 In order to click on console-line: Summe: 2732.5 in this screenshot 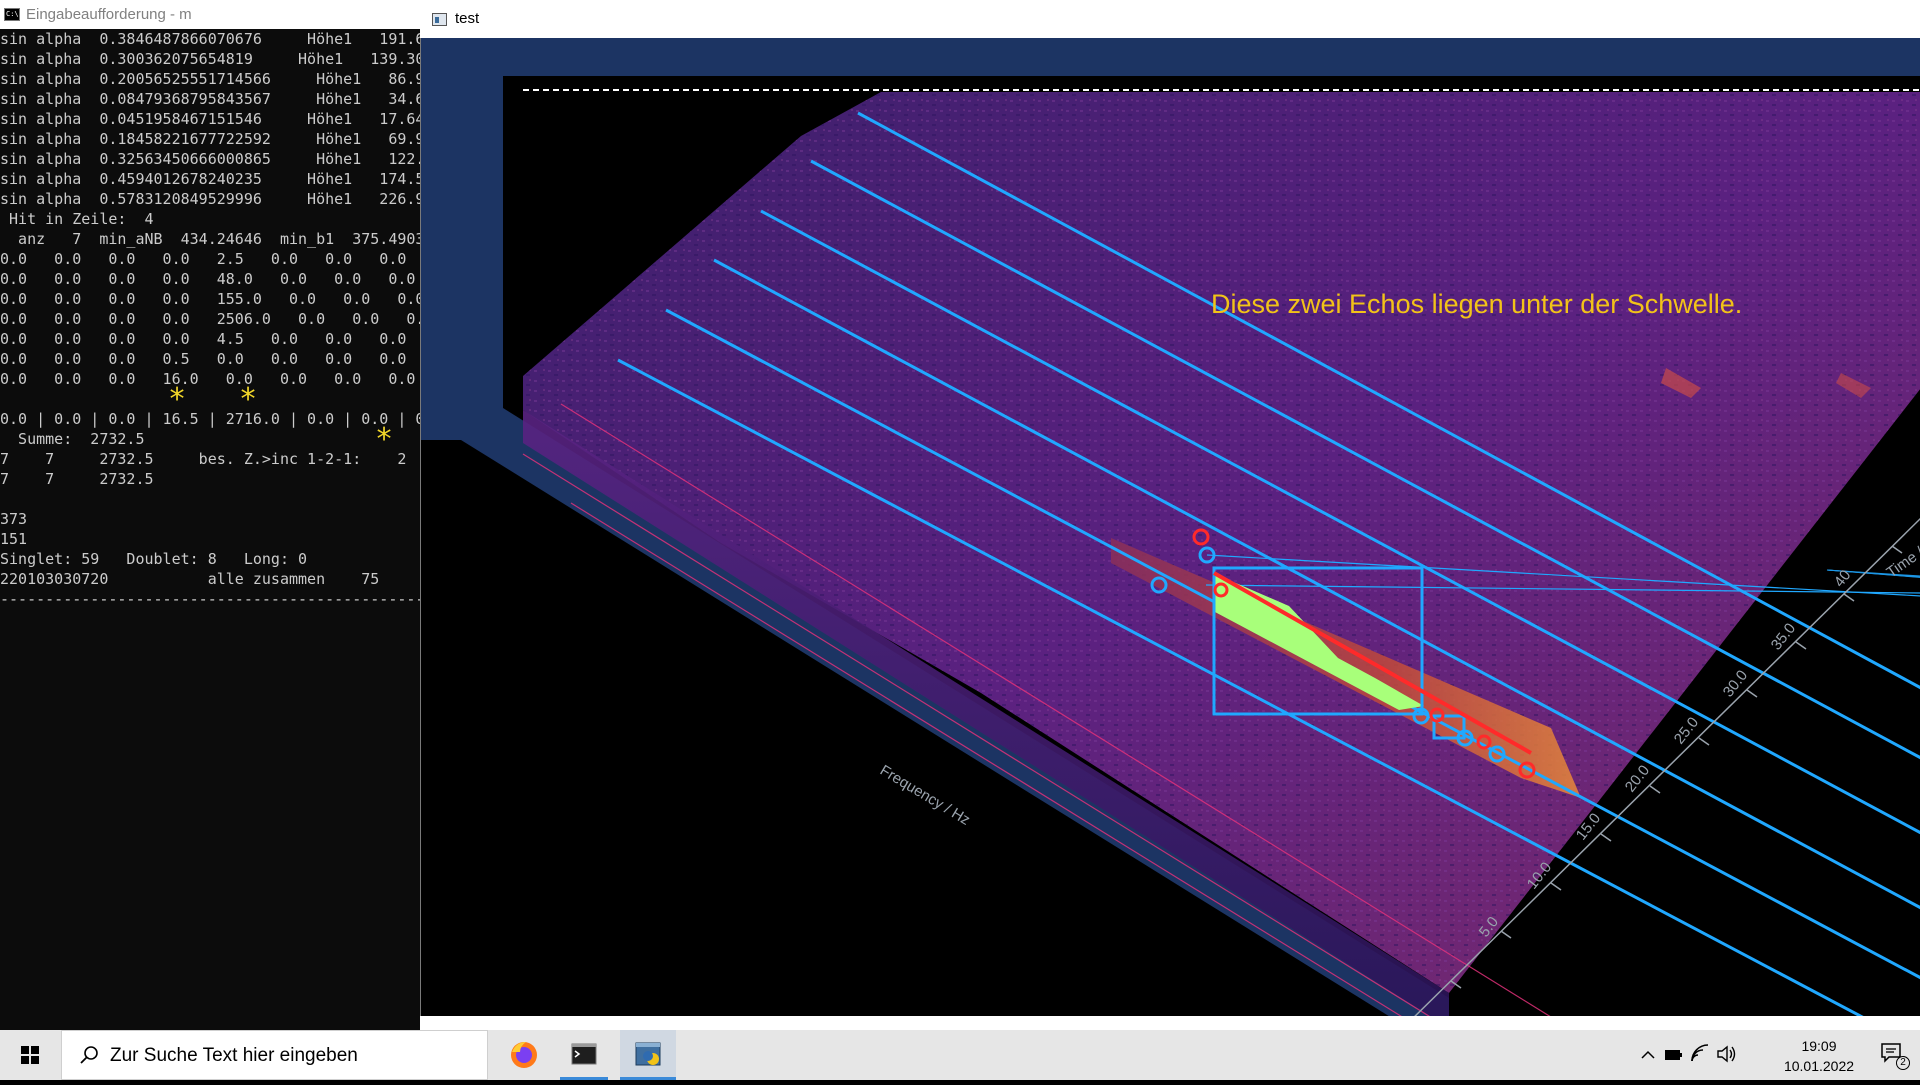, I will do `click(72, 439)`.